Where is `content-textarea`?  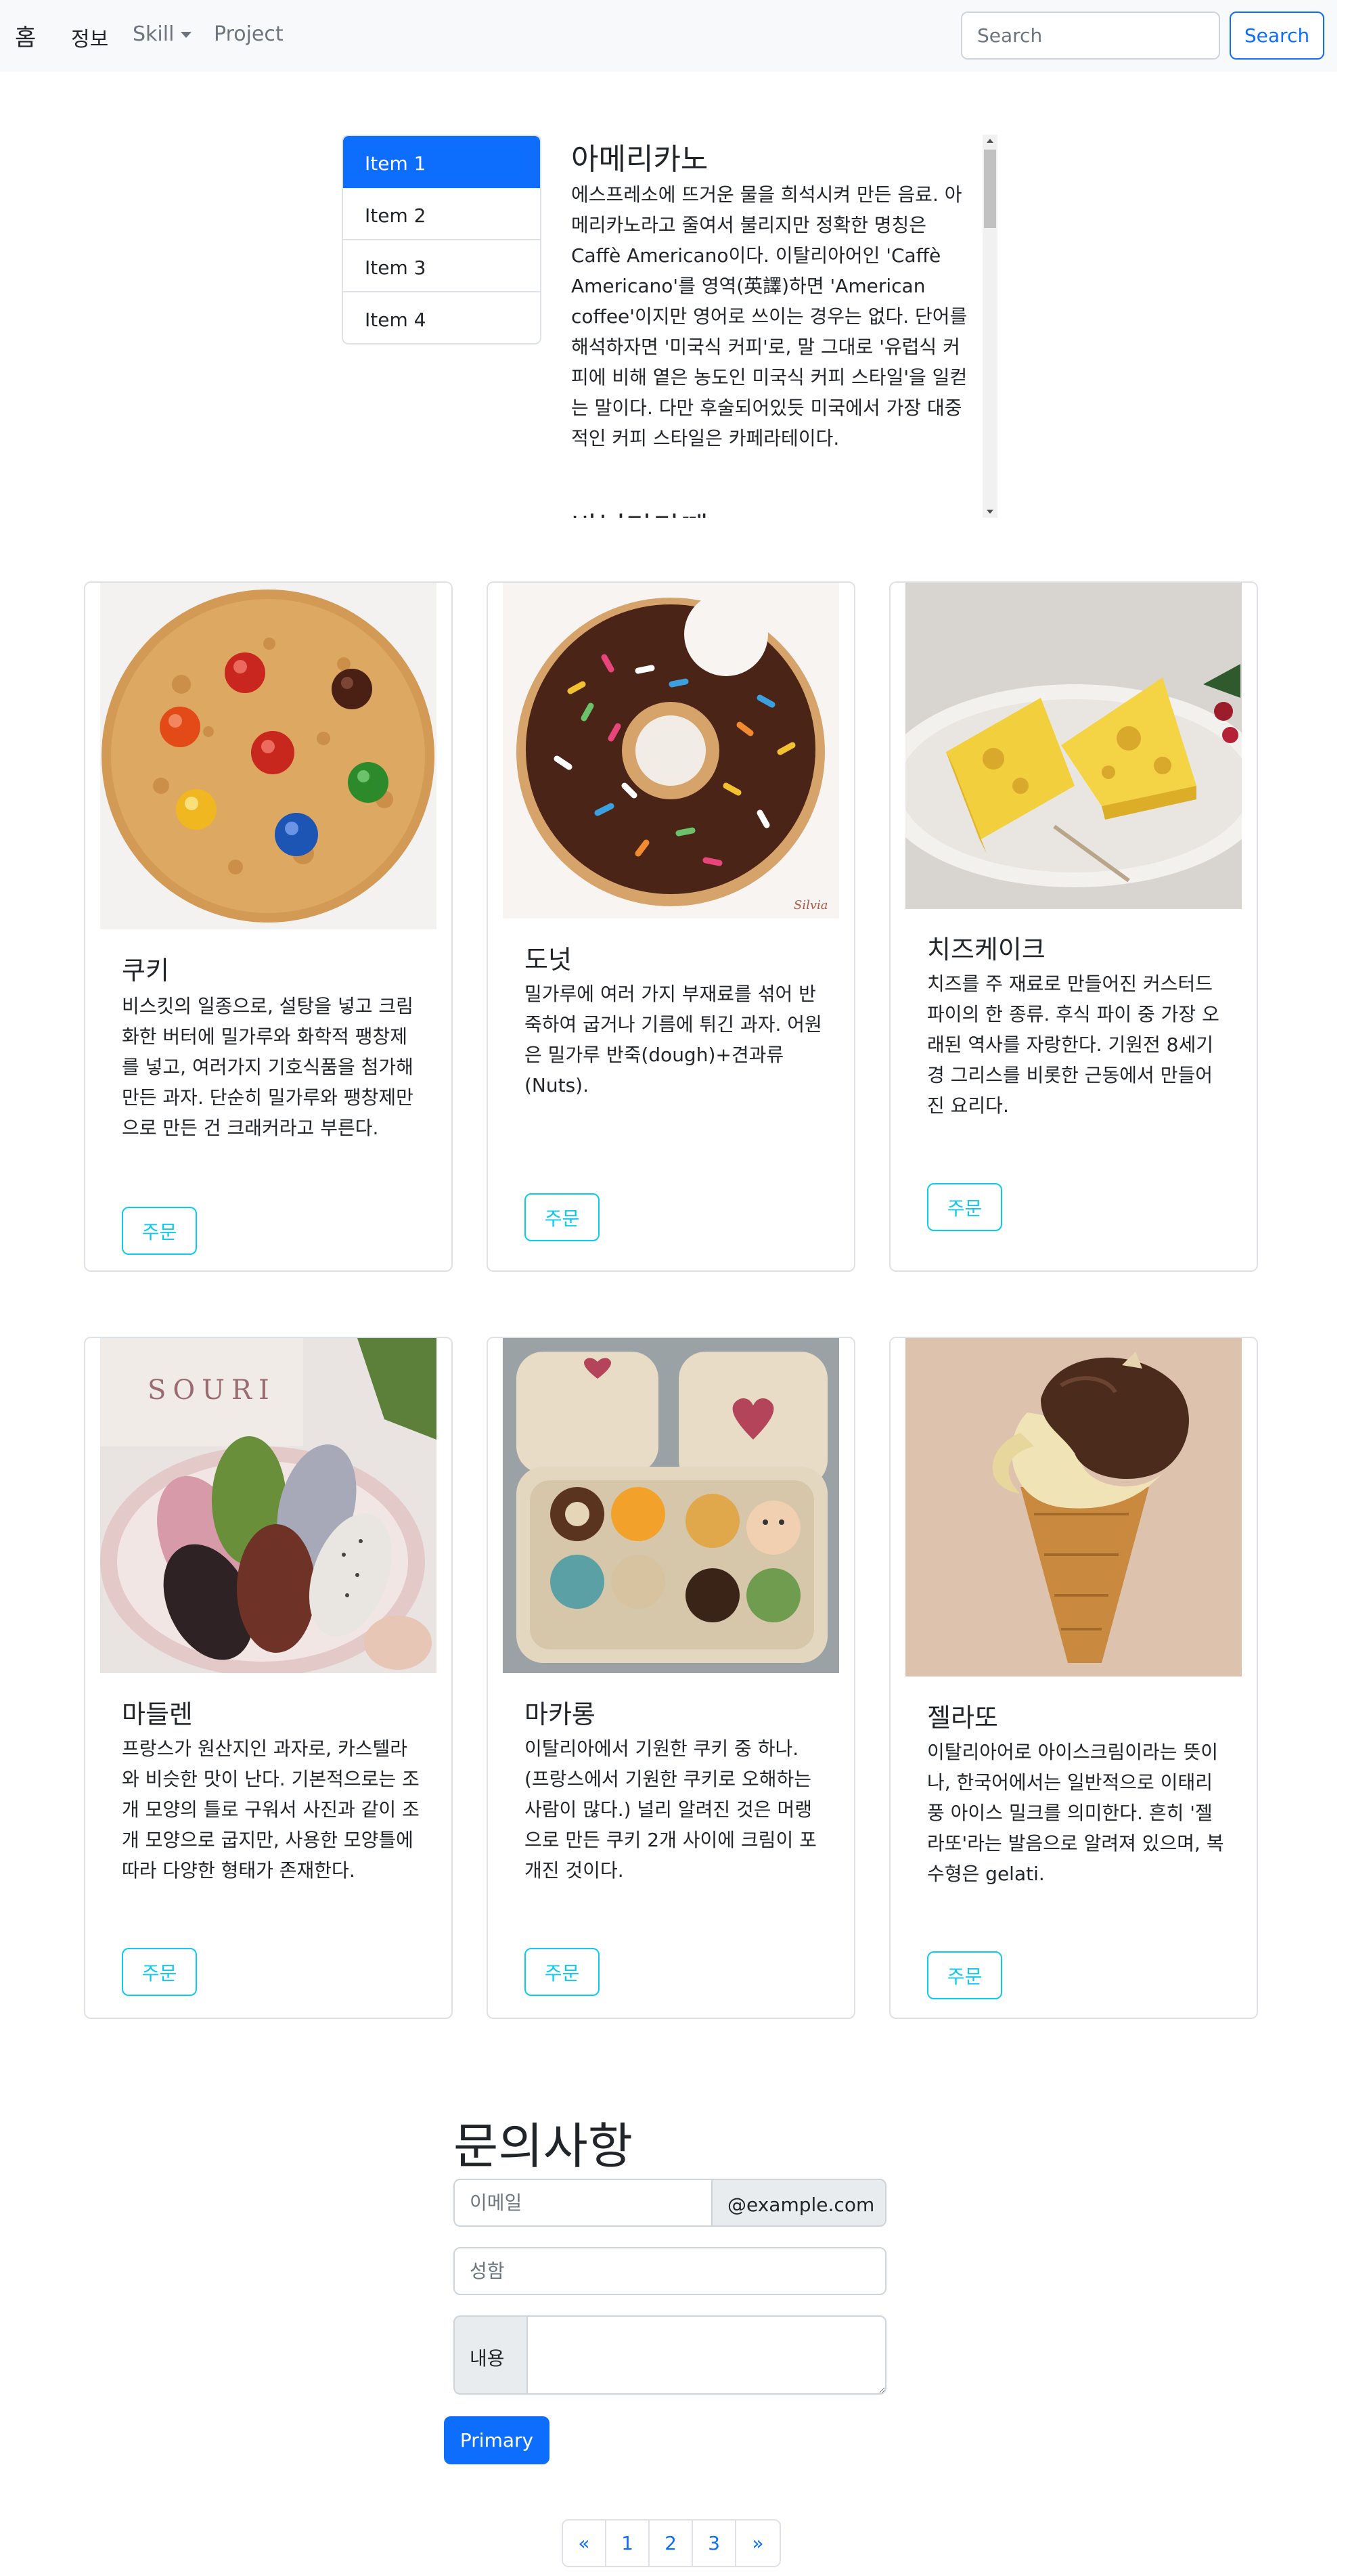
content-textarea is located at coordinates (706, 2355).